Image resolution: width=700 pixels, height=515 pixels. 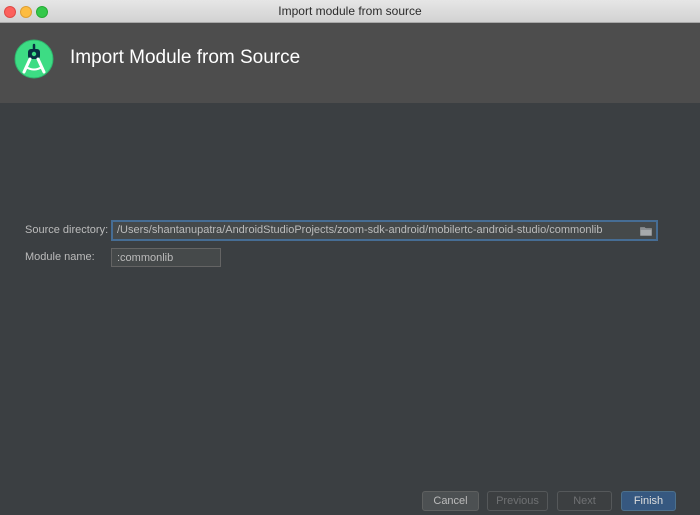 What do you see at coordinates (350, 499) in the screenshot?
I see `dialog-footer: Cancel Previous Next Finish` at bounding box center [350, 499].